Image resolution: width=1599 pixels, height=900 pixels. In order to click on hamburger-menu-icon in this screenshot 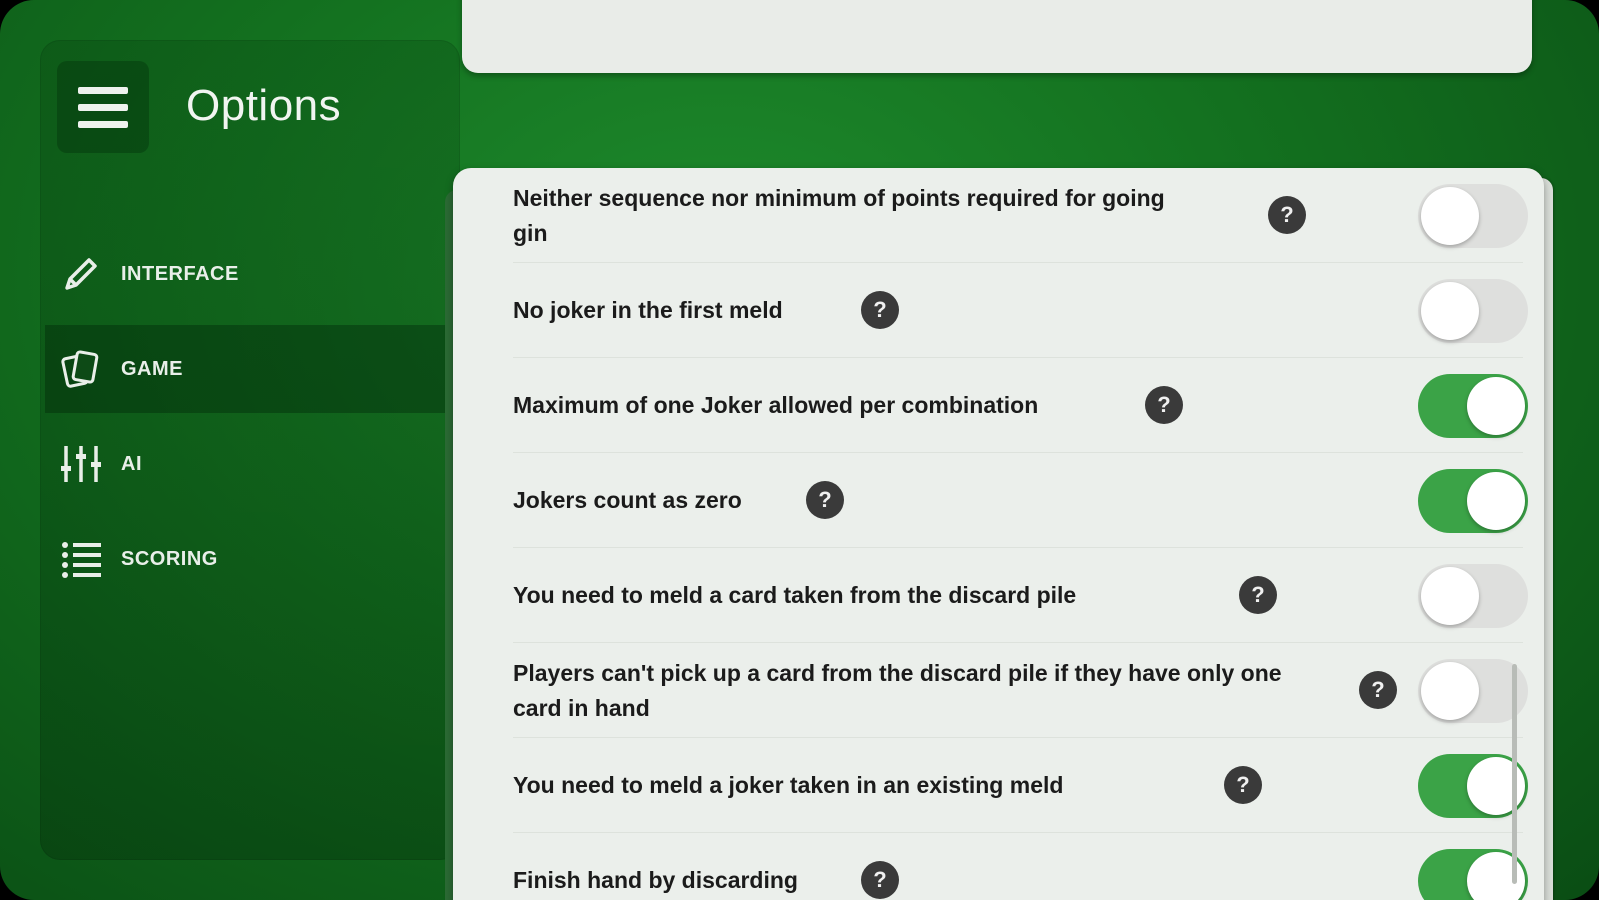, I will do `click(103, 90)`.